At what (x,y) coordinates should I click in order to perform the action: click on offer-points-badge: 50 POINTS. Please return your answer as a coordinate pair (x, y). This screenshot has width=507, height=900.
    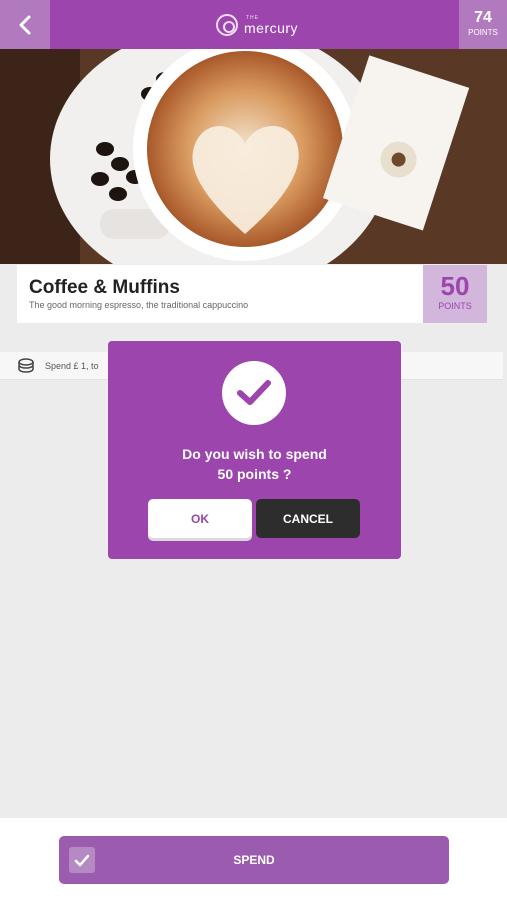
    Looking at the image, I should click on (455, 294).